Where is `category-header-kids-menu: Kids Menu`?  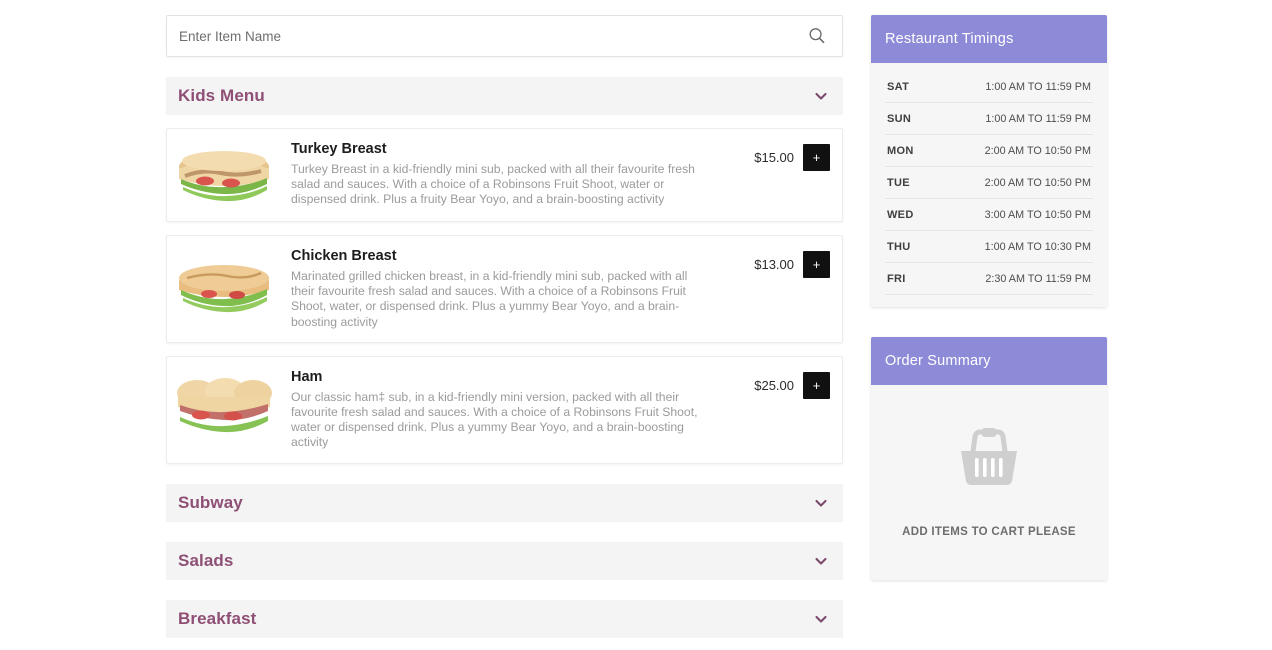
category-header-kids-menu: Kids Menu is located at coordinates (504, 96).